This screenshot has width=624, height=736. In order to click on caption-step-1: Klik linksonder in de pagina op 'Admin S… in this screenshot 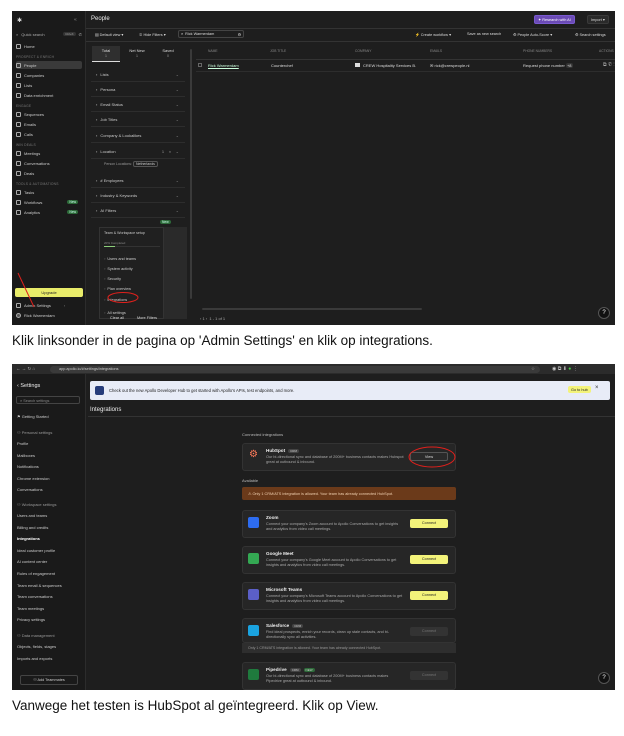, I will do `click(222, 340)`.